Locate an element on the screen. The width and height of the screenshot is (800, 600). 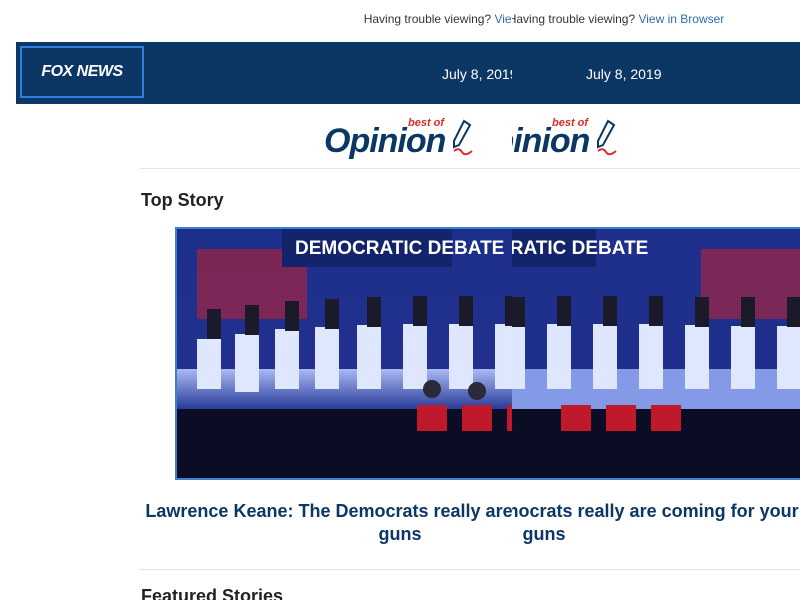
best-of-opinion-banner: best of Opinion is located at coordinates (399, 141).